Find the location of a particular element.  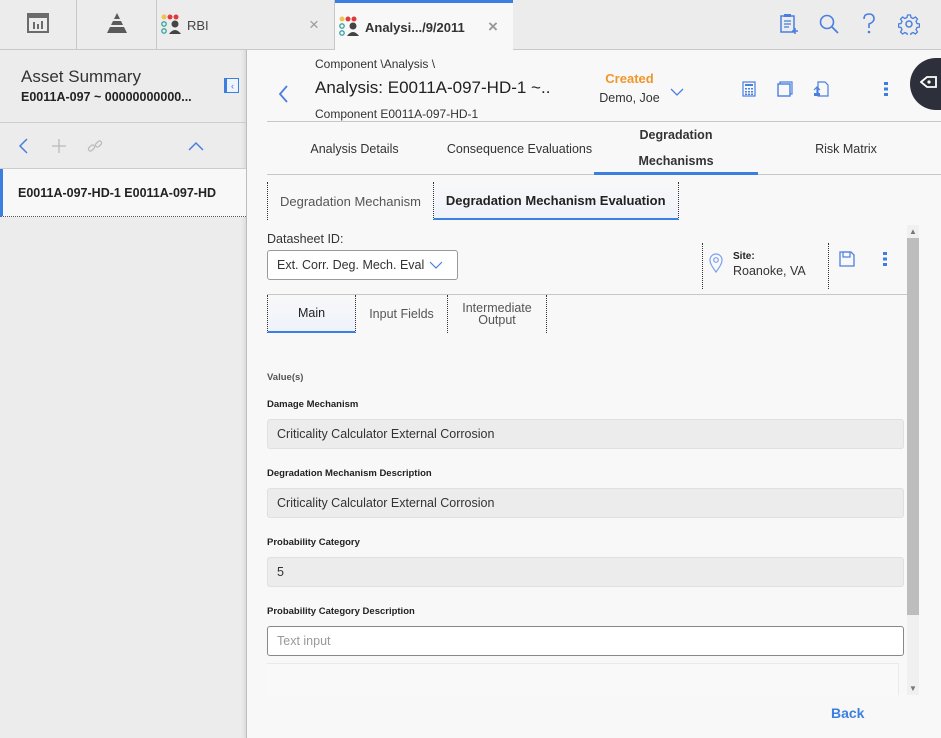

tab-analysis-details: Analysis Details is located at coordinates (354, 149).